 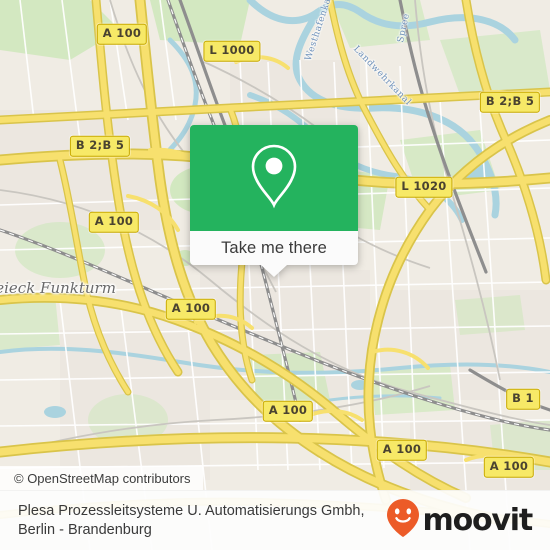 I want to click on take-me-there-label: Take me there, so click(x=274, y=247).